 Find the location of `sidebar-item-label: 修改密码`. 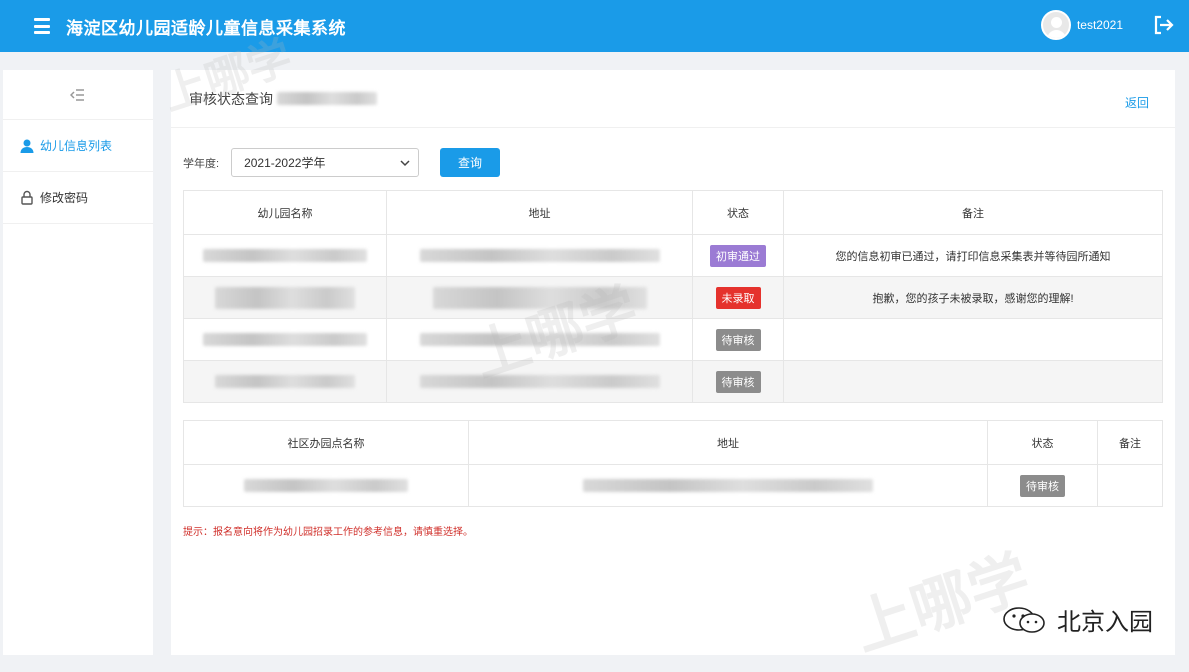

sidebar-item-label: 修改密码 is located at coordinates (64, 198).